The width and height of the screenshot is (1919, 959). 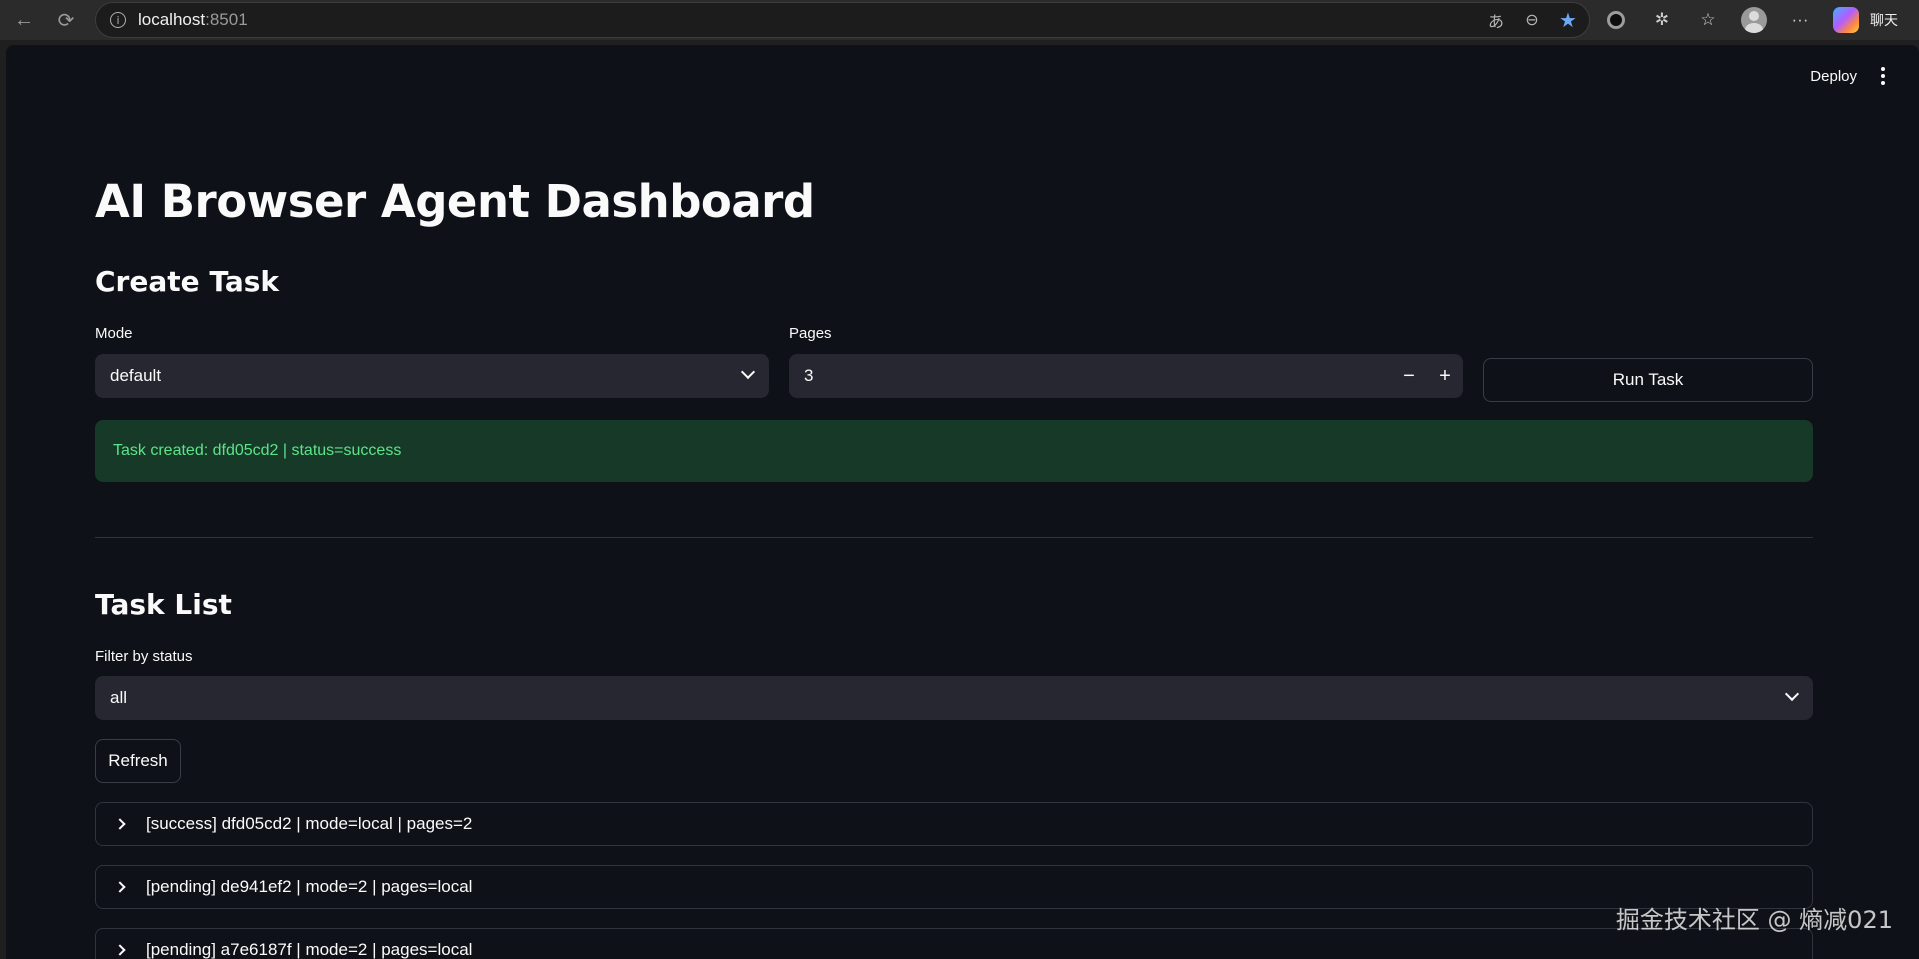 I want to click on task-list-heading: Task List, so click(x=163, y=604).